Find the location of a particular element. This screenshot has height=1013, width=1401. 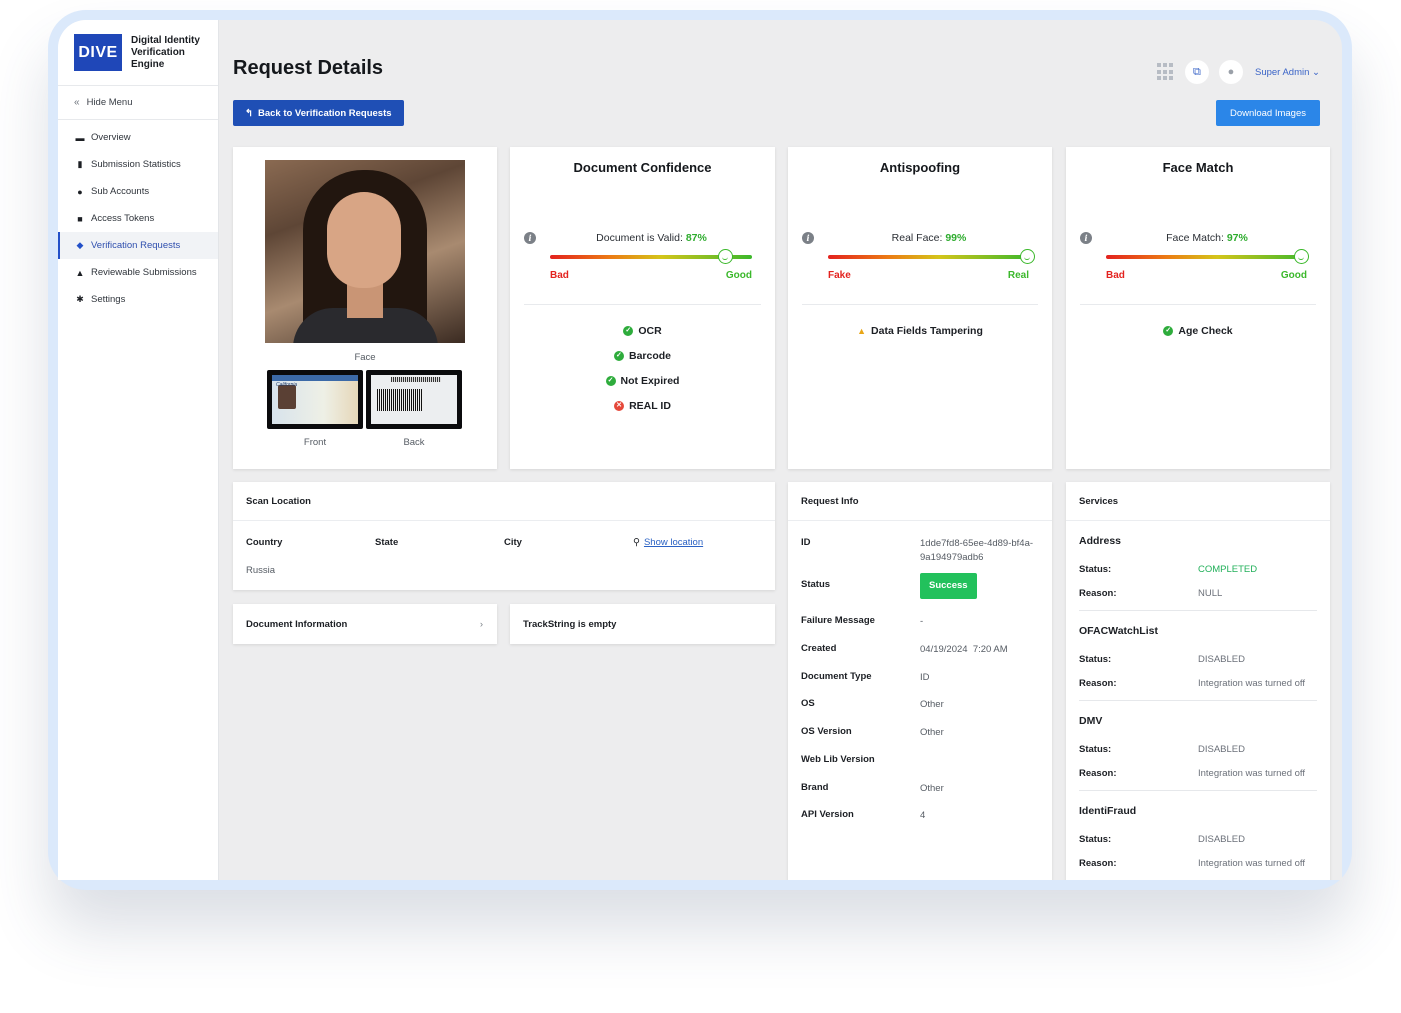

check-item: ✓ OCR is located at coordinates (642, 330).